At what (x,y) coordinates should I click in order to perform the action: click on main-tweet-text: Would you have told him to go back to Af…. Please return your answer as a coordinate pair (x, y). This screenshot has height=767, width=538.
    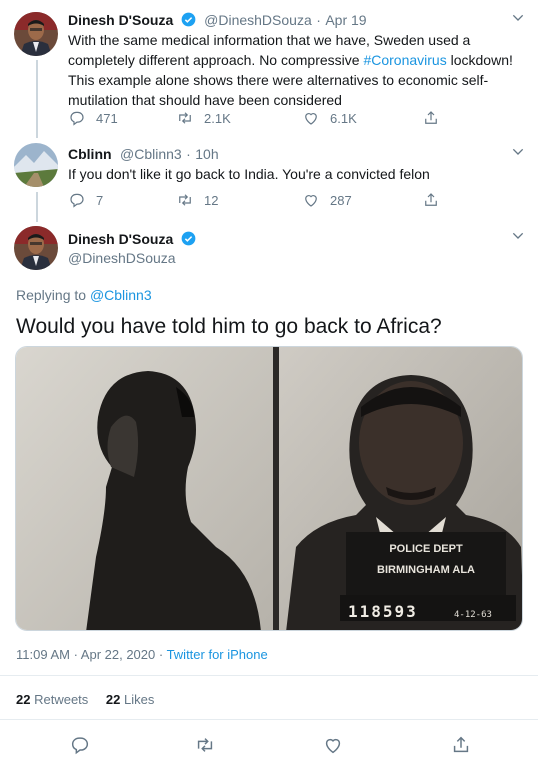
    Looking at the image, I should click on (229, 326).